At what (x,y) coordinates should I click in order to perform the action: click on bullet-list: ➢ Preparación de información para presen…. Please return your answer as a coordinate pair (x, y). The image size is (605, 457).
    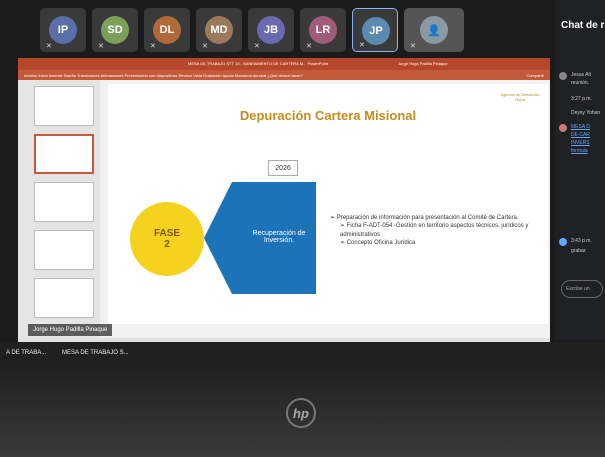
    Looking at the image, I should click on (435, 231).